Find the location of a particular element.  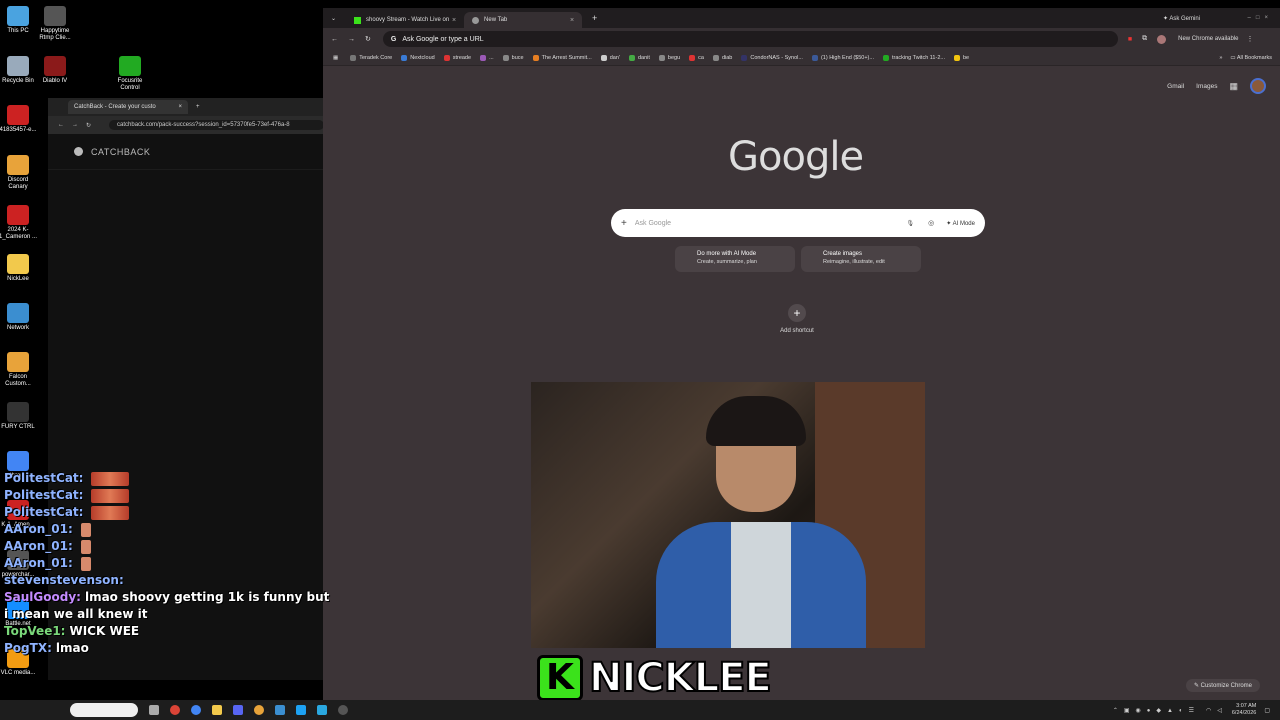

plus-icon: + is located at coordinates (624, 223).